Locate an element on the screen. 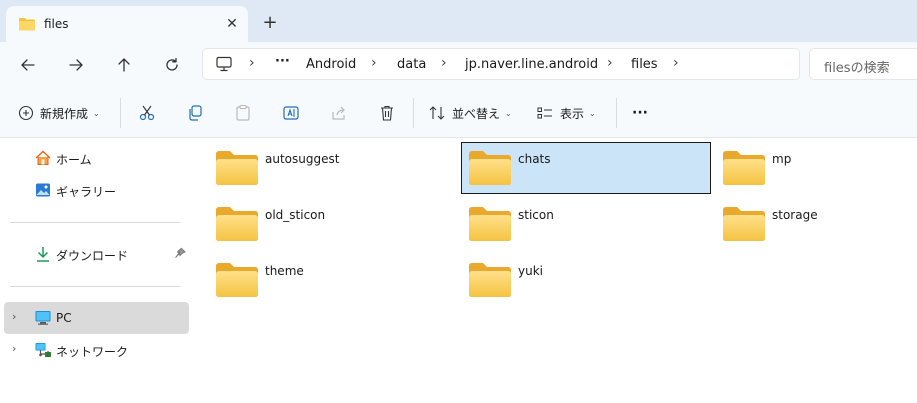 The height and width of the screenshot is (403, 917). folder-item-yuki: yuki is located at coordinates (586, 280).